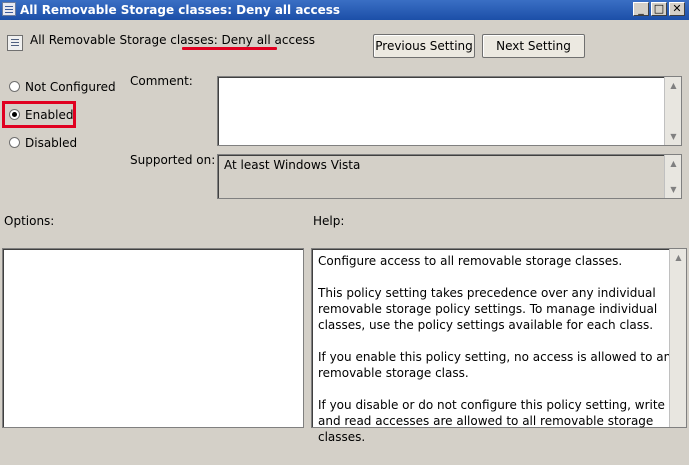 The image size is (689, 465). Describe the element at coordinates (672, 111) in the screenshot. I see `comment-scrollbar: ▲ ▼` at that location.